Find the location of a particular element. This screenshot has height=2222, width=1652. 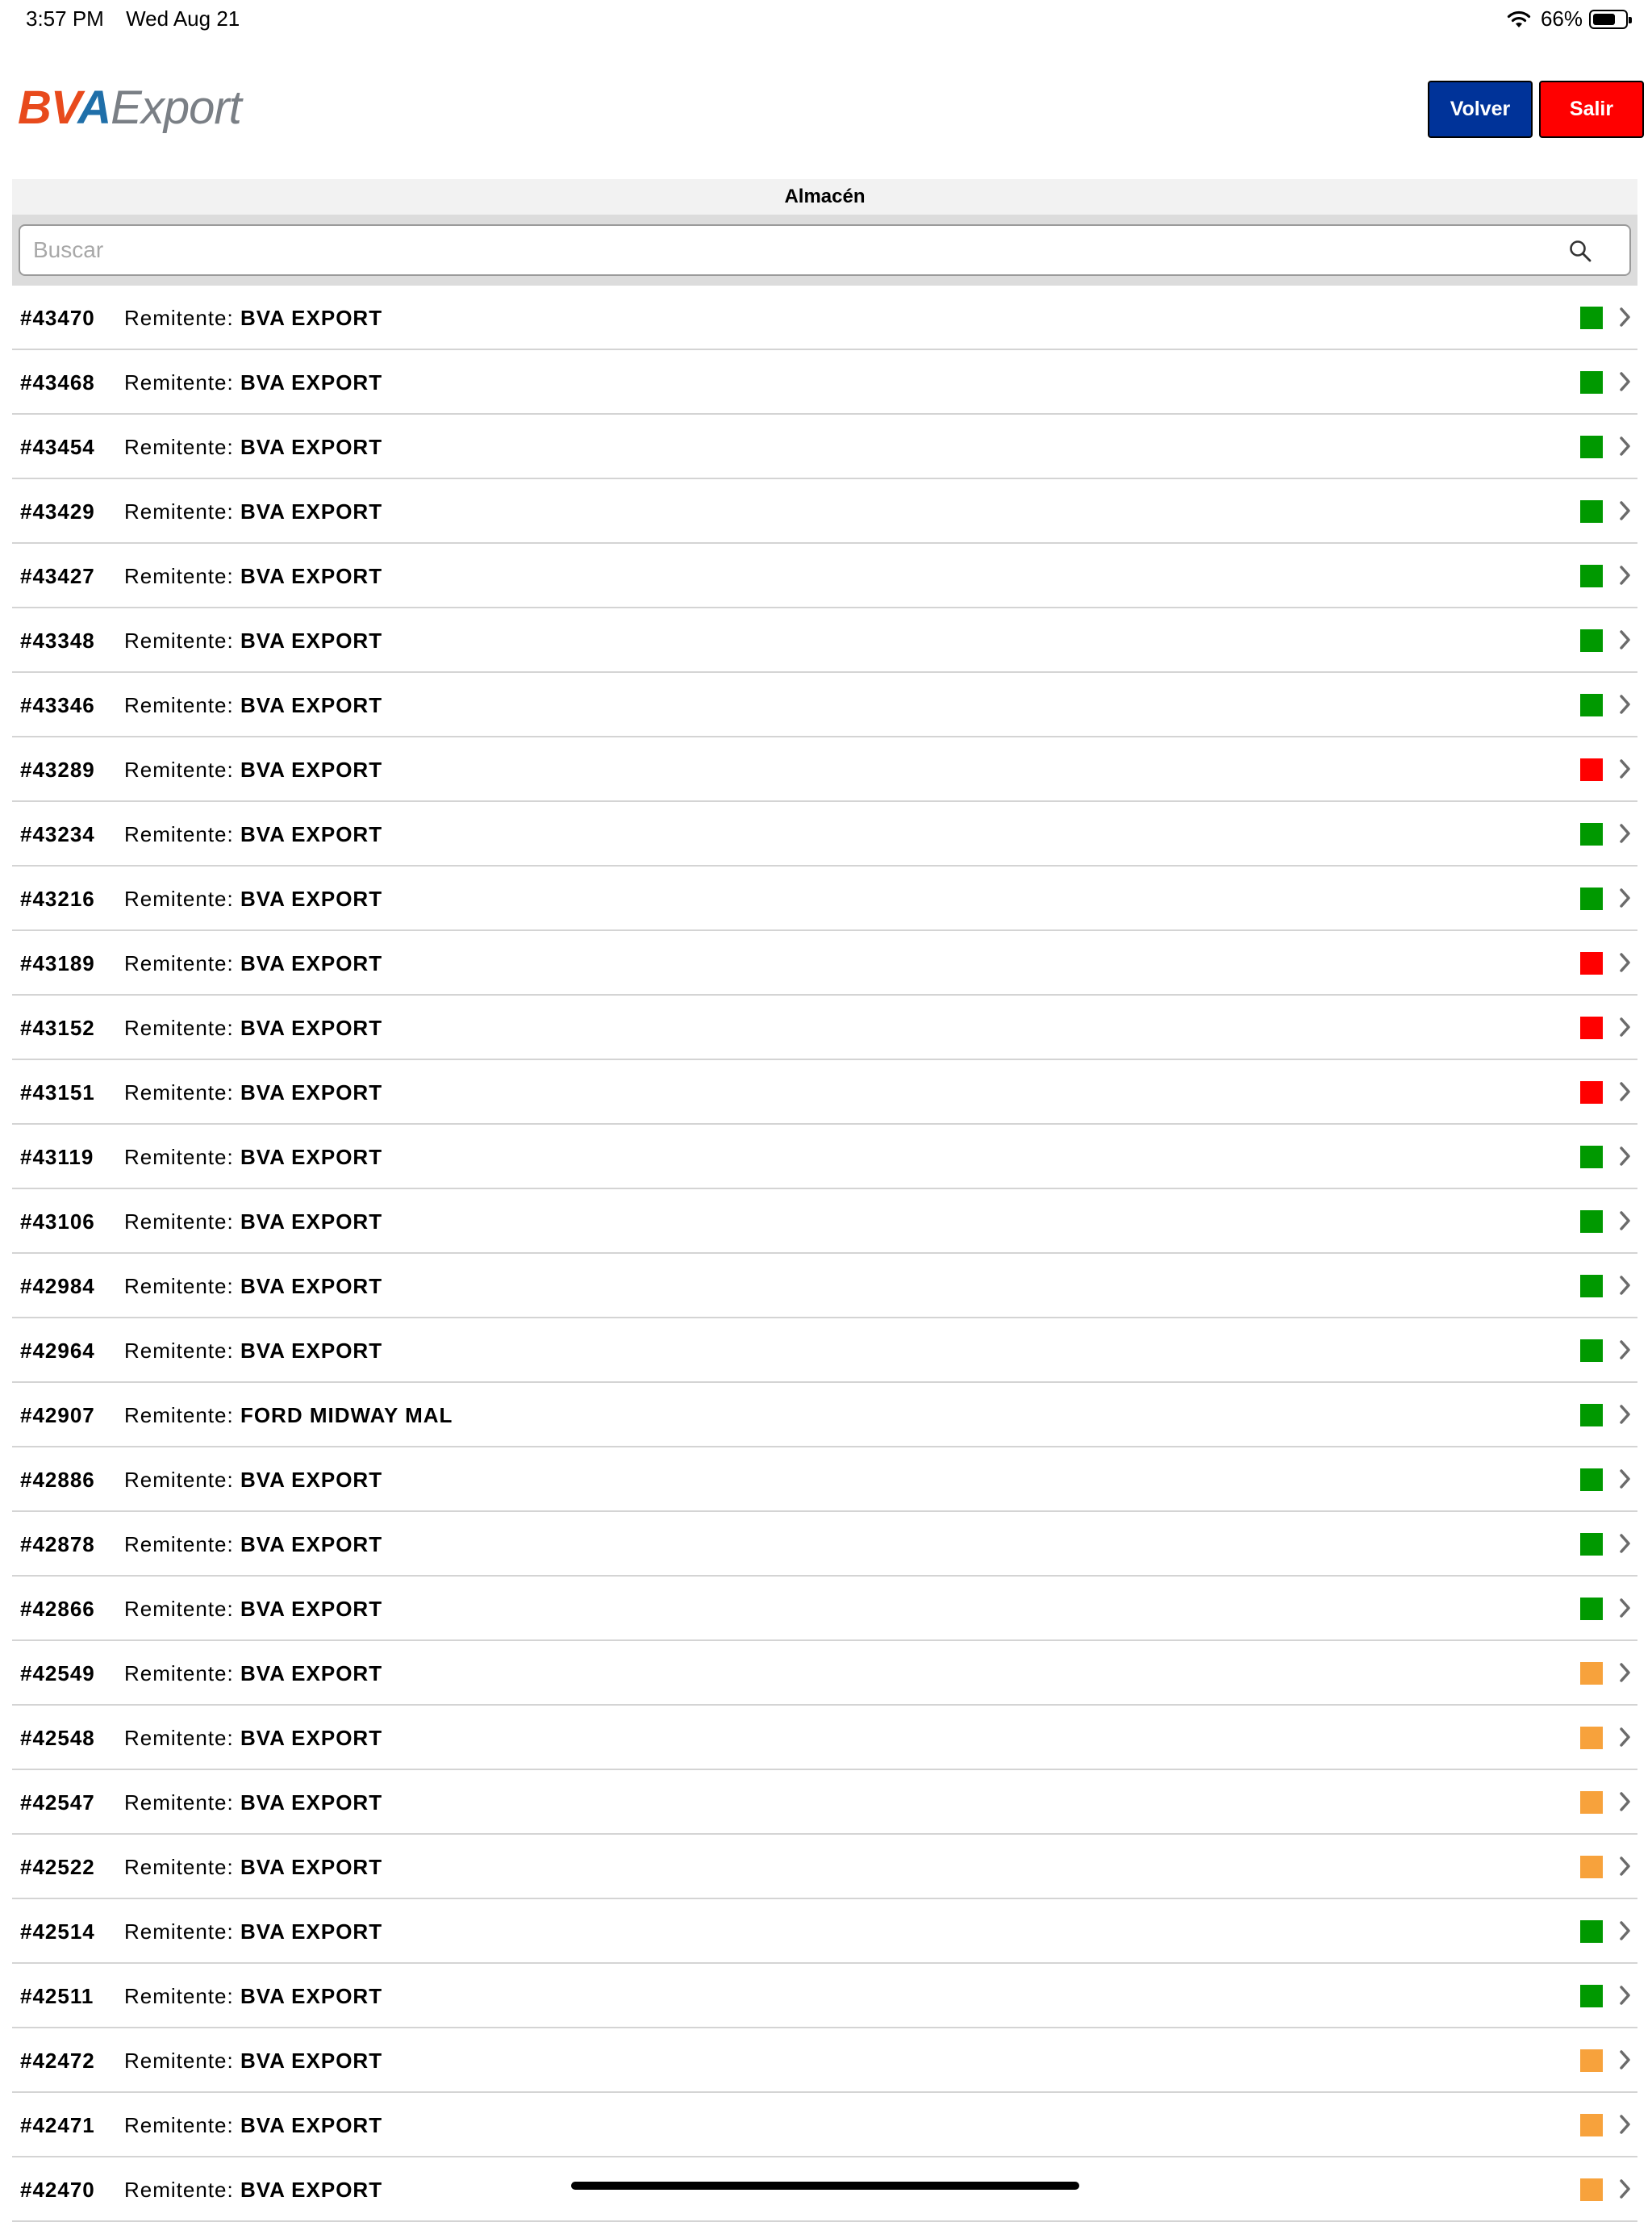

item-id: #43346 is located at coordinates (58, 705).